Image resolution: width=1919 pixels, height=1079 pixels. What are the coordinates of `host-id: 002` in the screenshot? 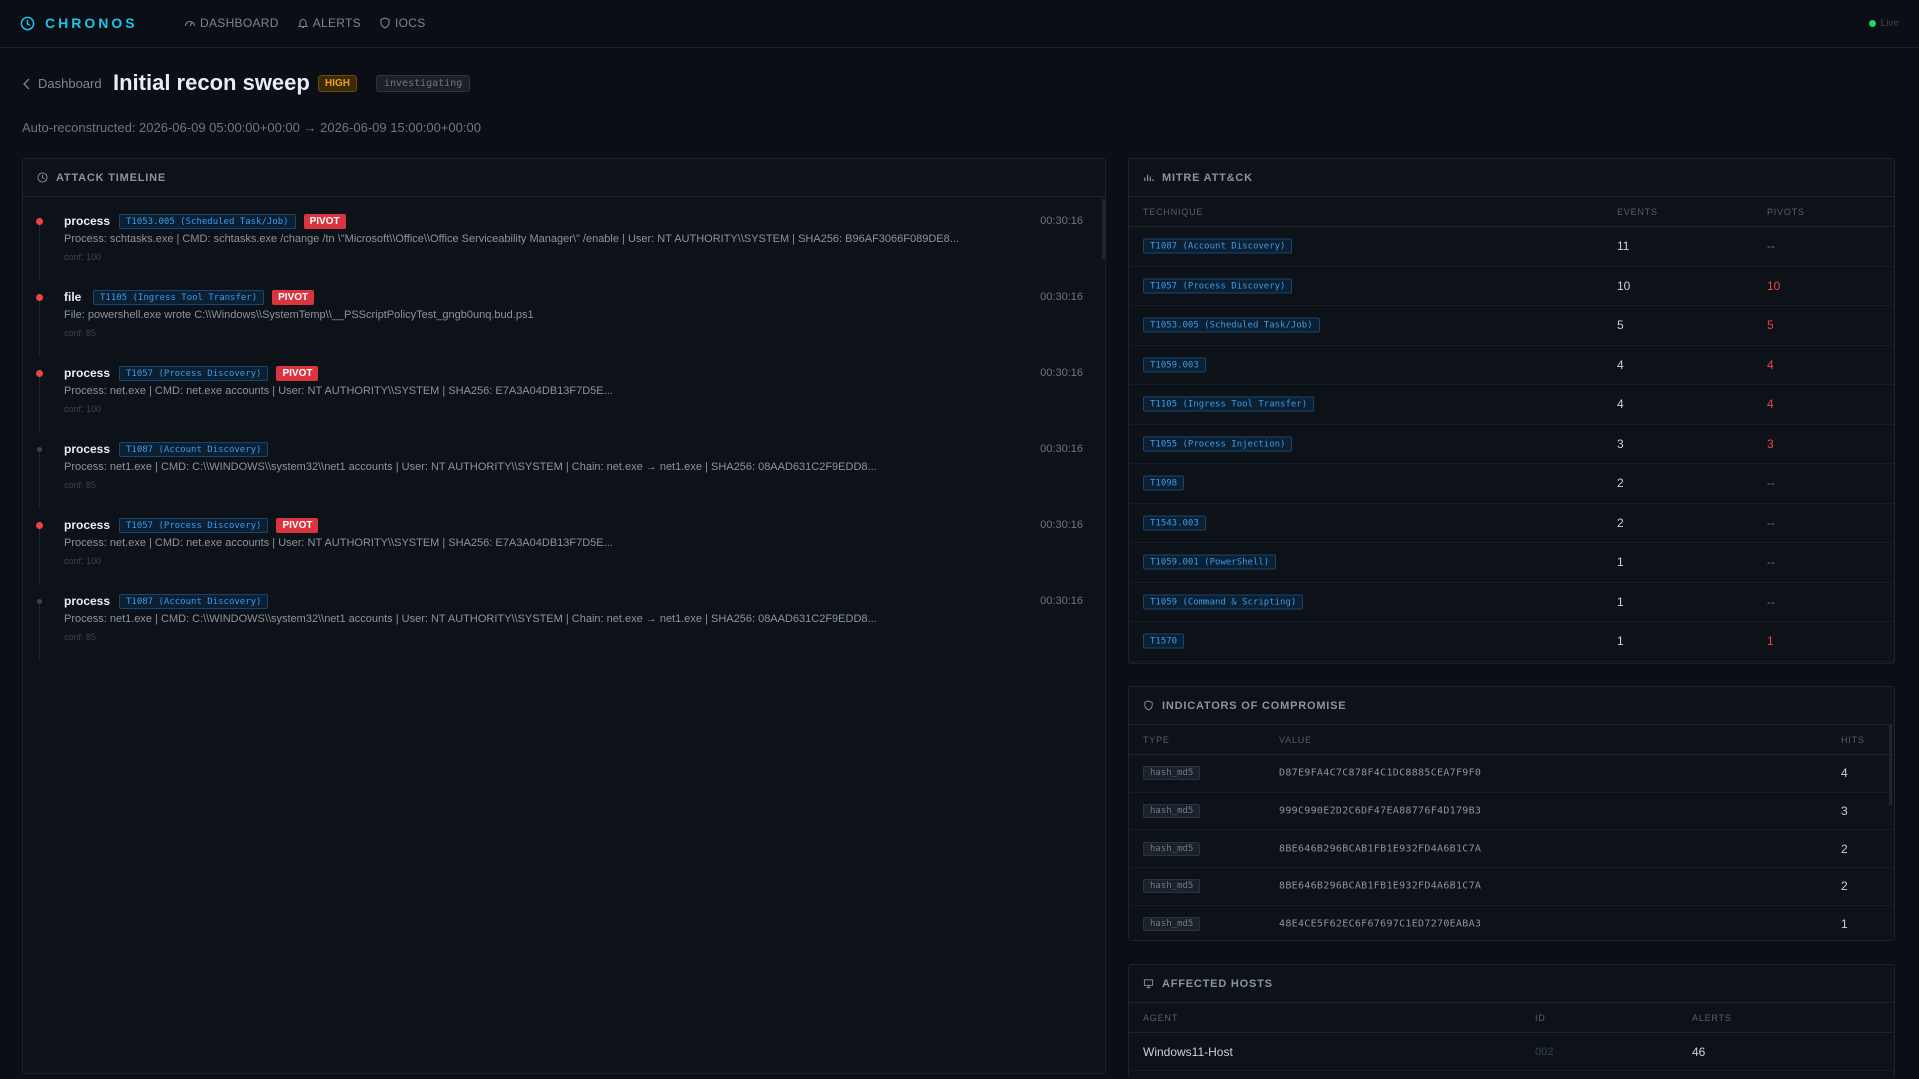 It's located at (1544, 1051).